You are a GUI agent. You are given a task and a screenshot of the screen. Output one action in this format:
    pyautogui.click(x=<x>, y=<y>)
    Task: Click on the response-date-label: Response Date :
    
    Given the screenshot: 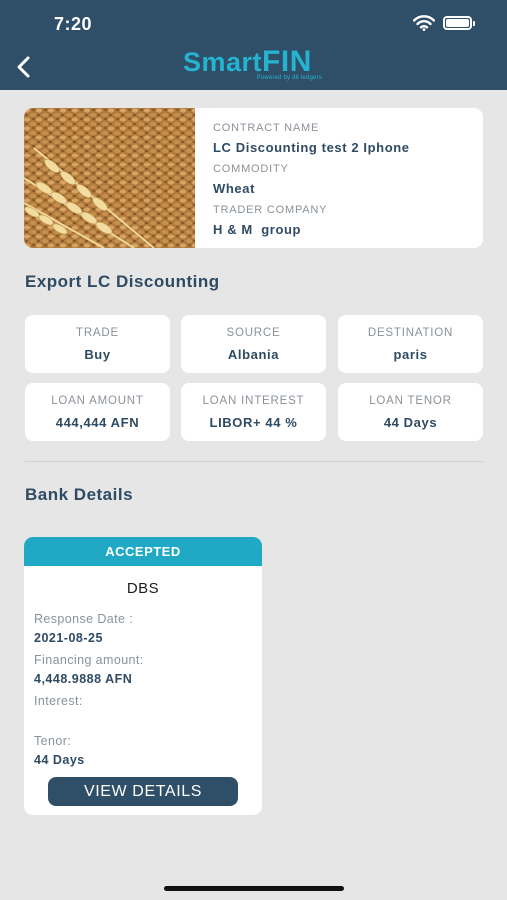 What is the action you would take?
    pyautogui.click(x=84, y=619)
    